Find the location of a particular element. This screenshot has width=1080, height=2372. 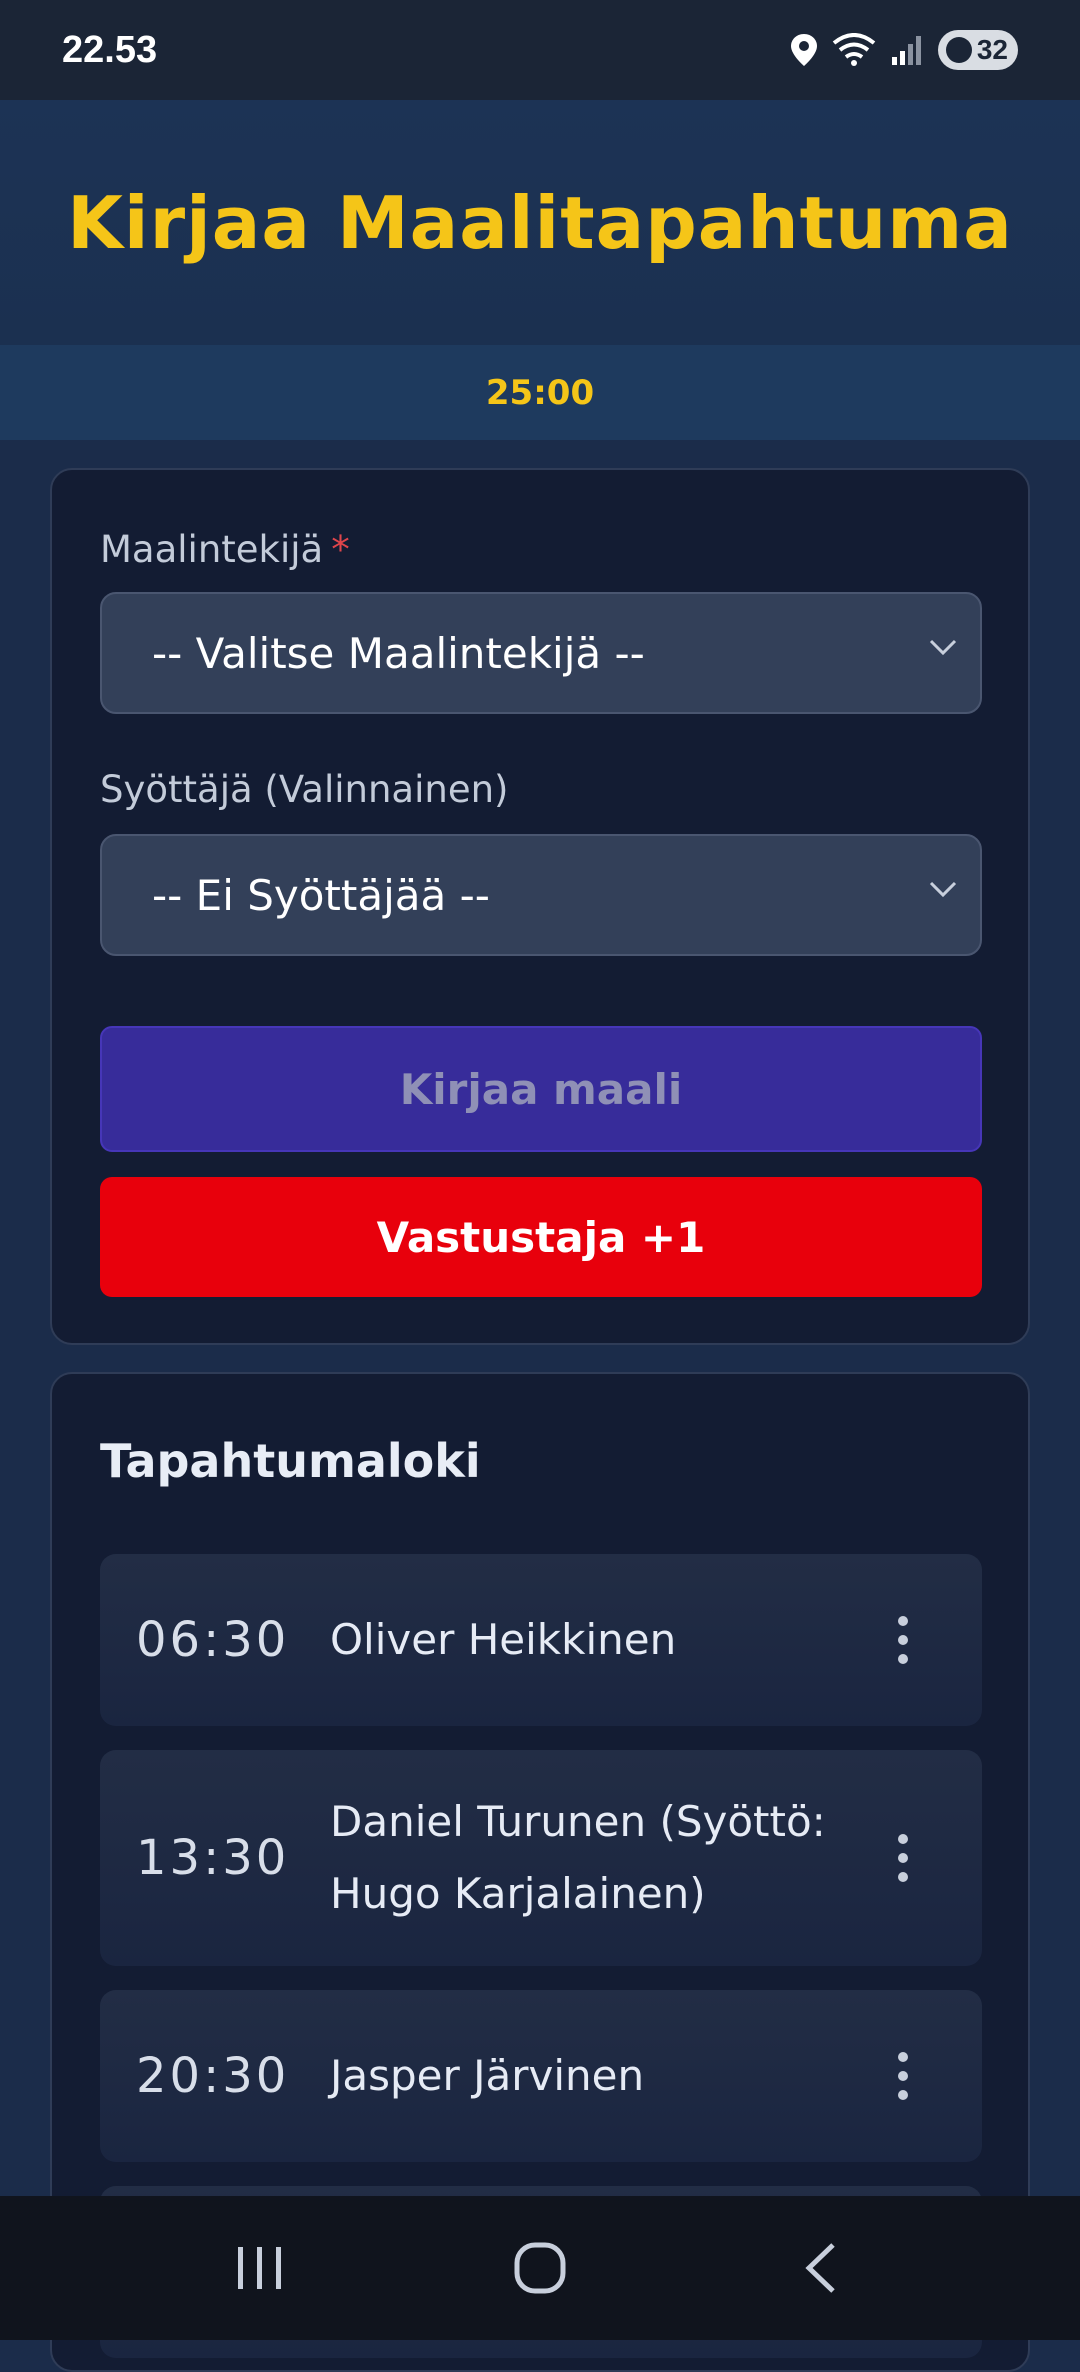

opponent-goal-button: Vastustaja +1 is located at coordinates (541, 1237).